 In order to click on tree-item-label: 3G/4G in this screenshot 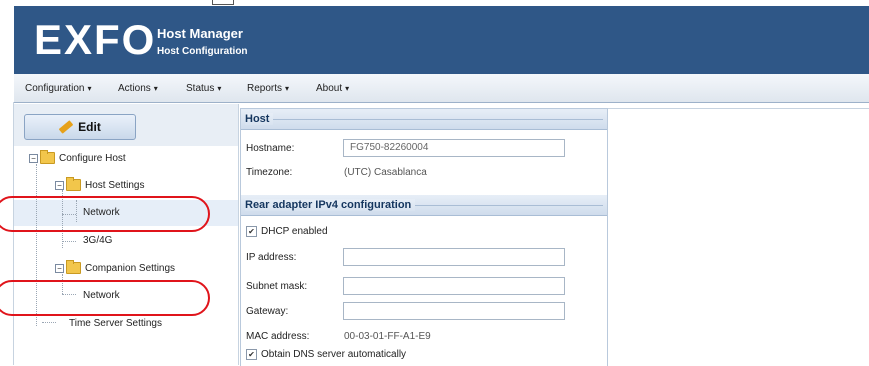, I will do `click(98, 240)`.